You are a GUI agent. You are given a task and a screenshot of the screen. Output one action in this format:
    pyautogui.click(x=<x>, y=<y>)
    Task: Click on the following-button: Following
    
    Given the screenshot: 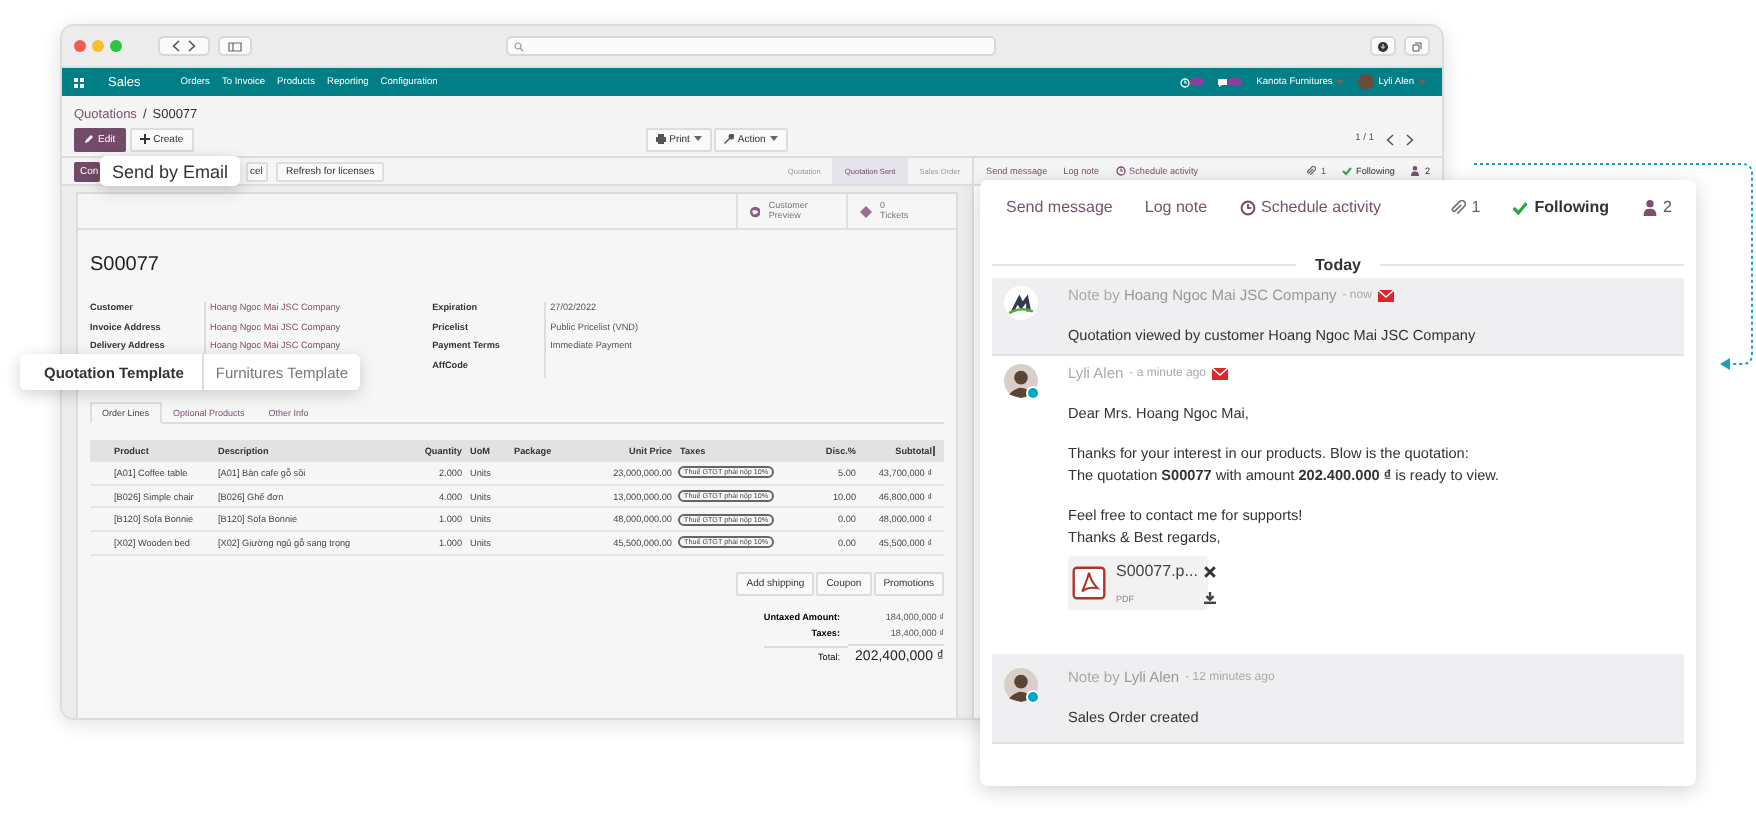 What is the action you would take?
    pyautogui.click(x=1561, y=207)
    